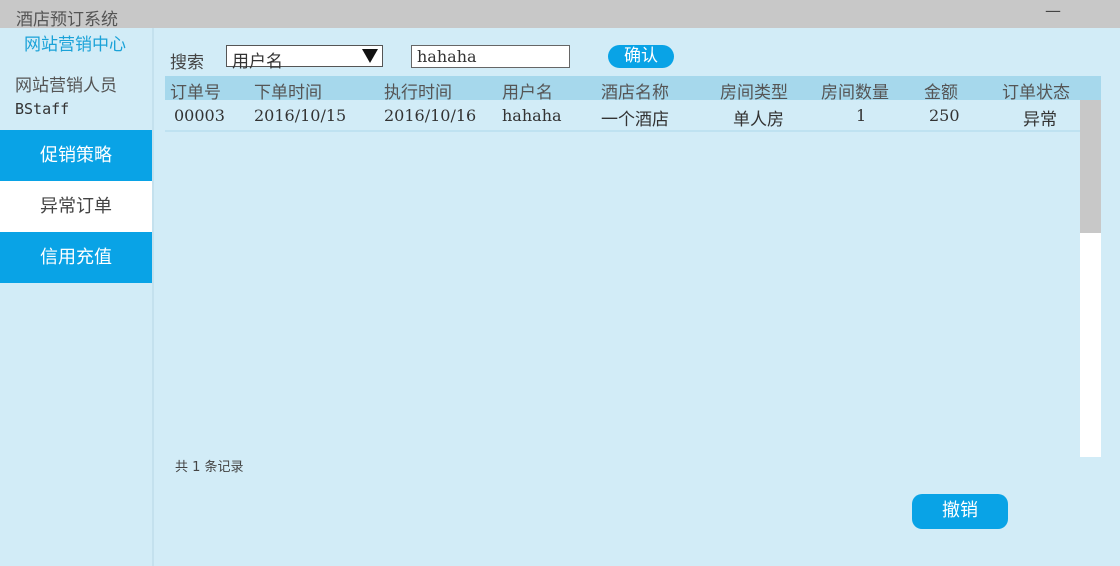 Image resolution: width=1120 pixels, height=566 pixels. I want to click on center-title: 网站营销中心, so click(75, 45).